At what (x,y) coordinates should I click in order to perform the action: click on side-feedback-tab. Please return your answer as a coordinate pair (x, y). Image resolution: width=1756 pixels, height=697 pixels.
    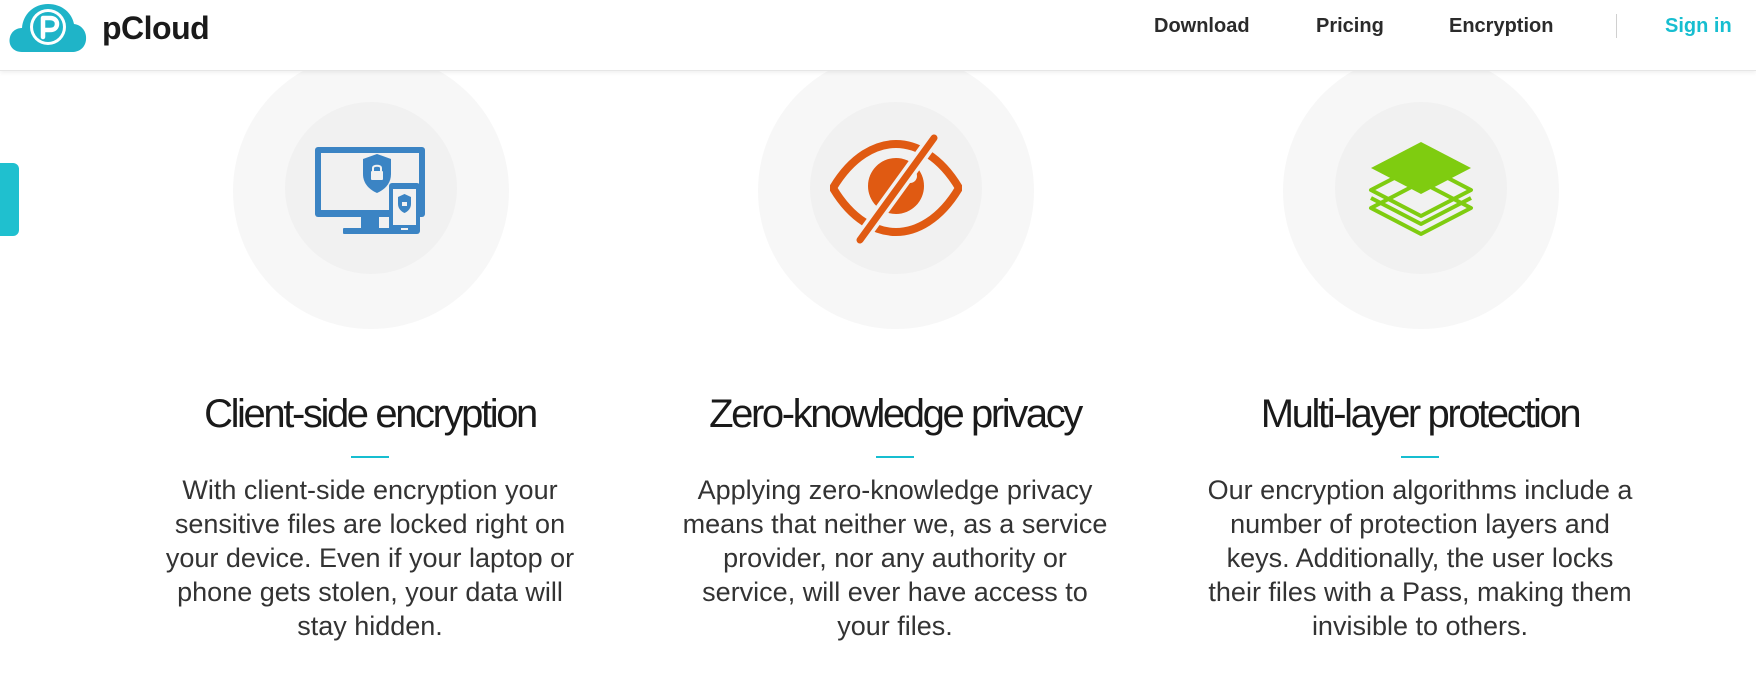
    Looking at the image, I should click on (9, 199).